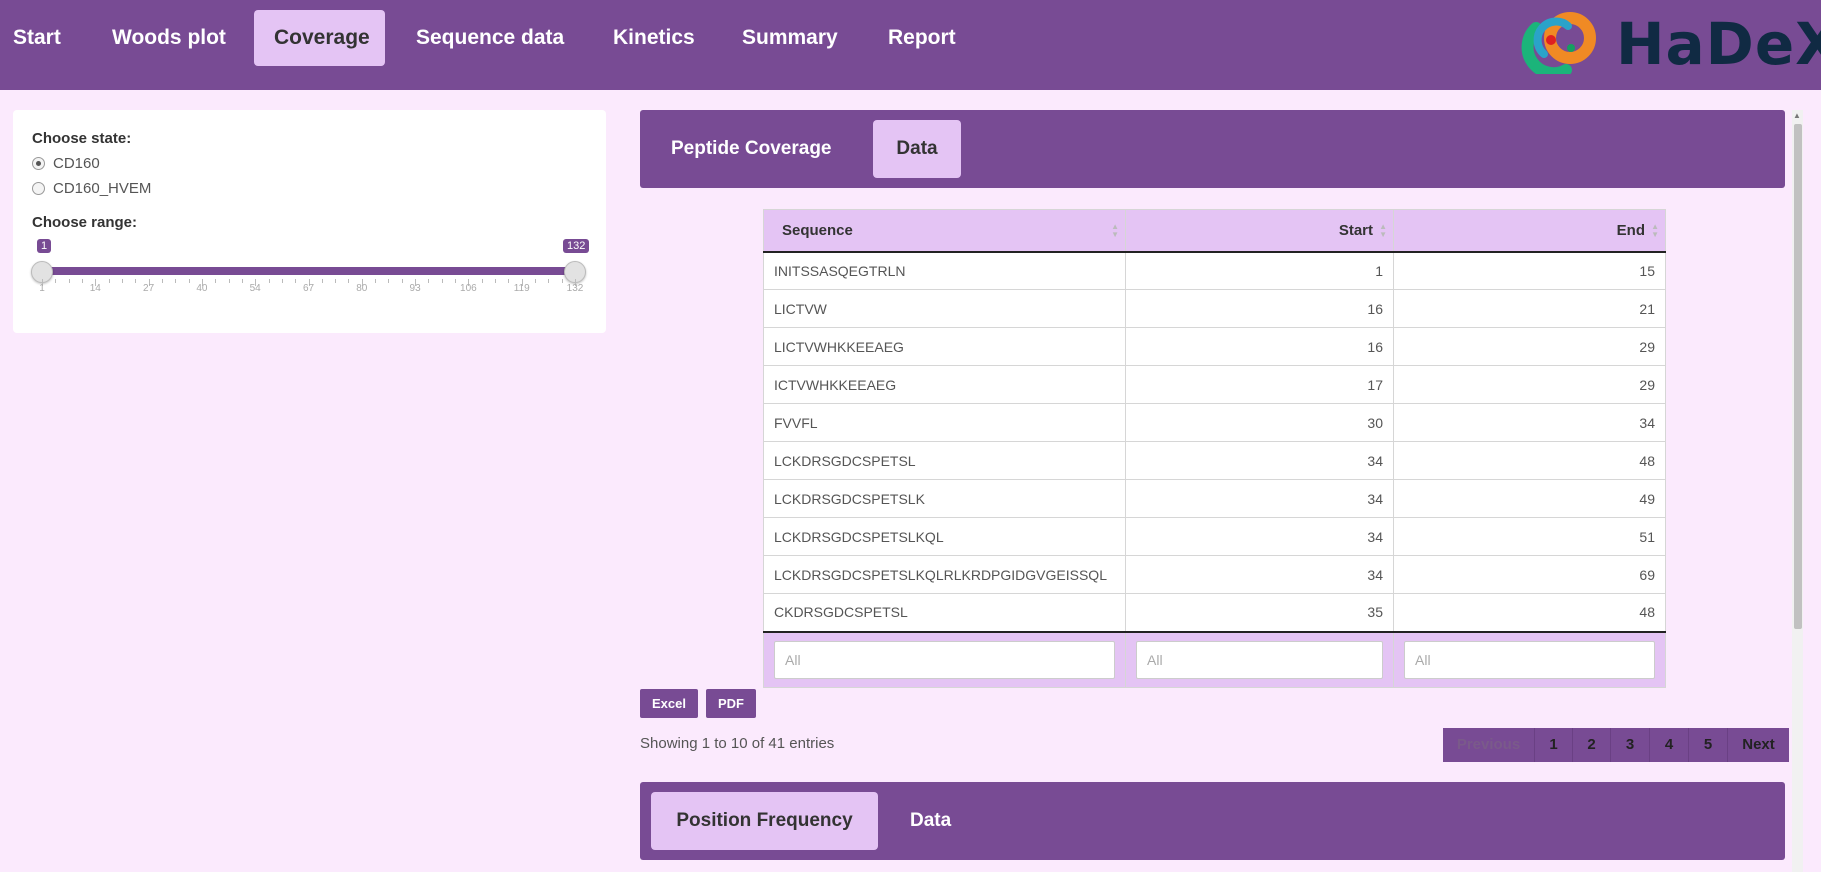  What do you see at coordinates (1212, 149) in the screenshot?
I see `coverage-tabset: Peptide Coverage Data` at bounding box center [1212, 149].